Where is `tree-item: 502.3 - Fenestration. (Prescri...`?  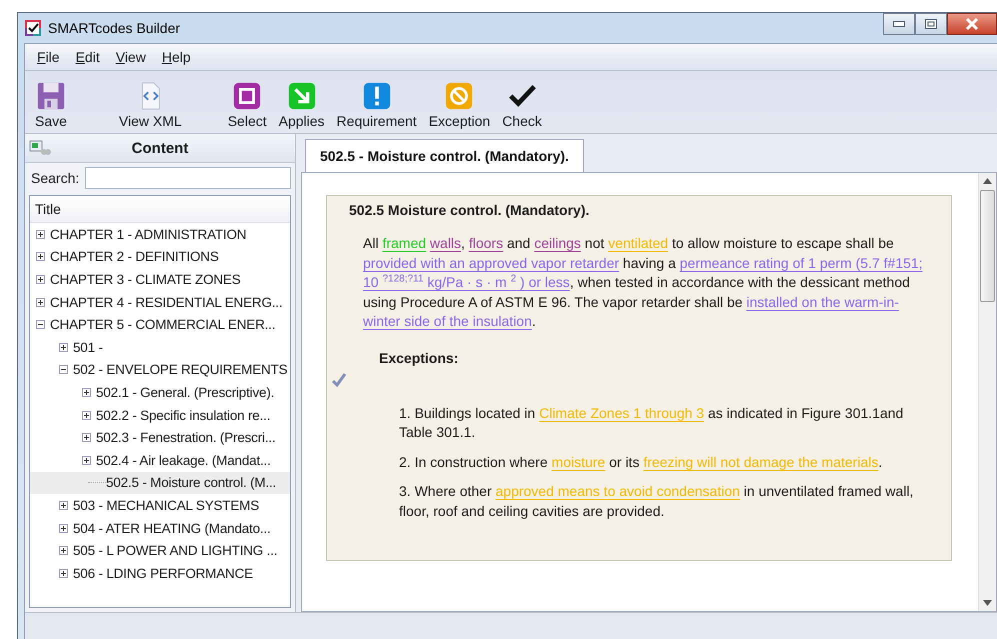 tree-item: 502.3 - Fenestration. (Prescri... is located at coordinates (160, 437).